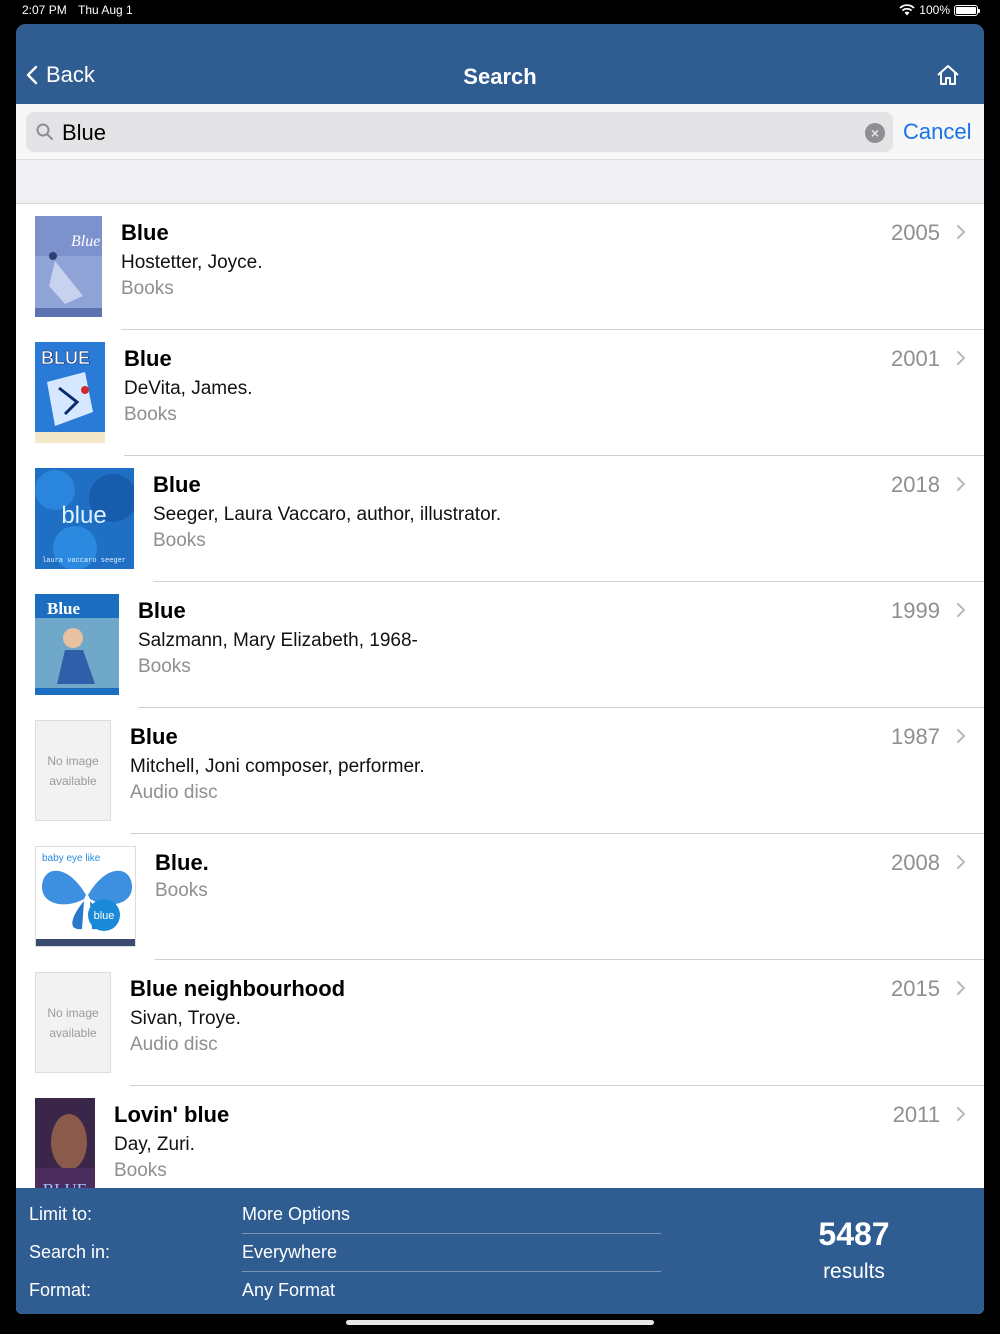 This screenshot has height=1334, width=1000. I want to click on clear-search-icon: ×, so click(875, 133).